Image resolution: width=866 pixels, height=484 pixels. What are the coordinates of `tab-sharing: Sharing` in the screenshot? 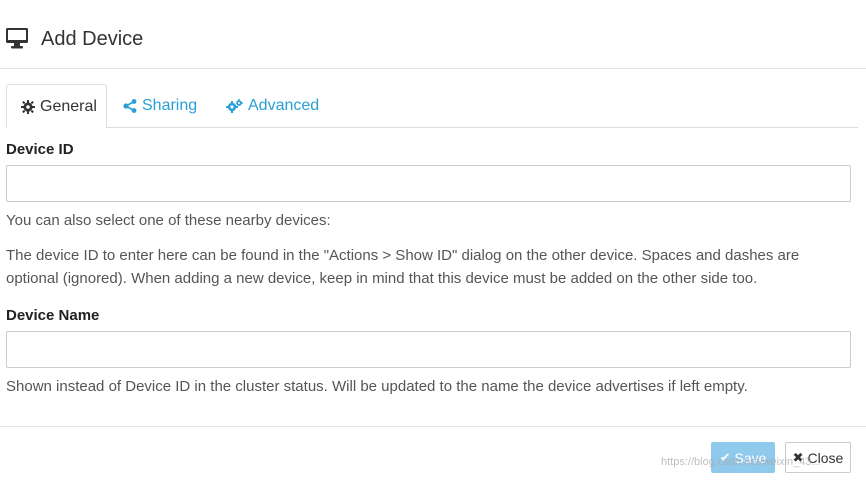 It's located at (160, 106).